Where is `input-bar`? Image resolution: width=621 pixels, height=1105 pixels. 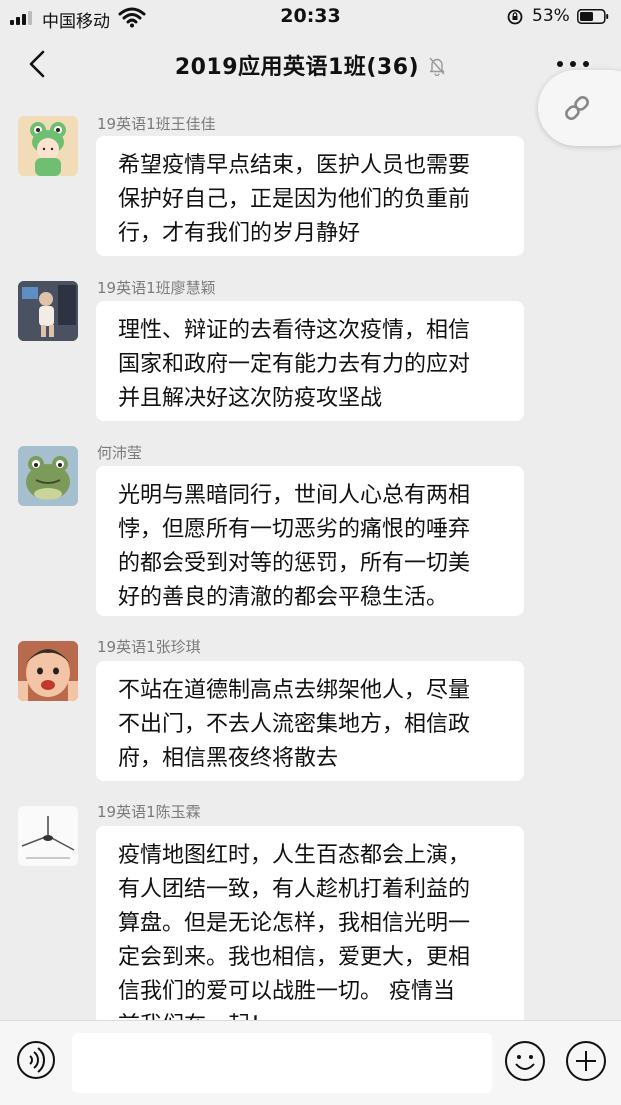 input-bar is located at coordinates (310, 1062).